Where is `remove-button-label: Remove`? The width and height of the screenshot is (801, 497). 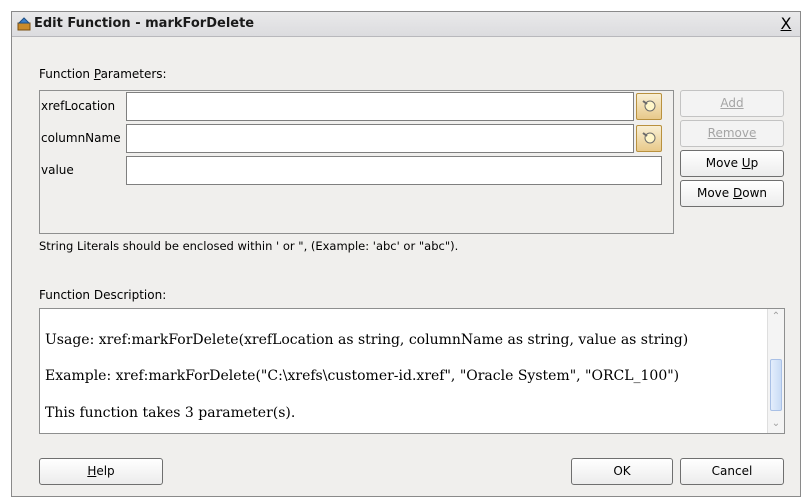 remove-button-label: Remove is located at coordinates (732, 133).